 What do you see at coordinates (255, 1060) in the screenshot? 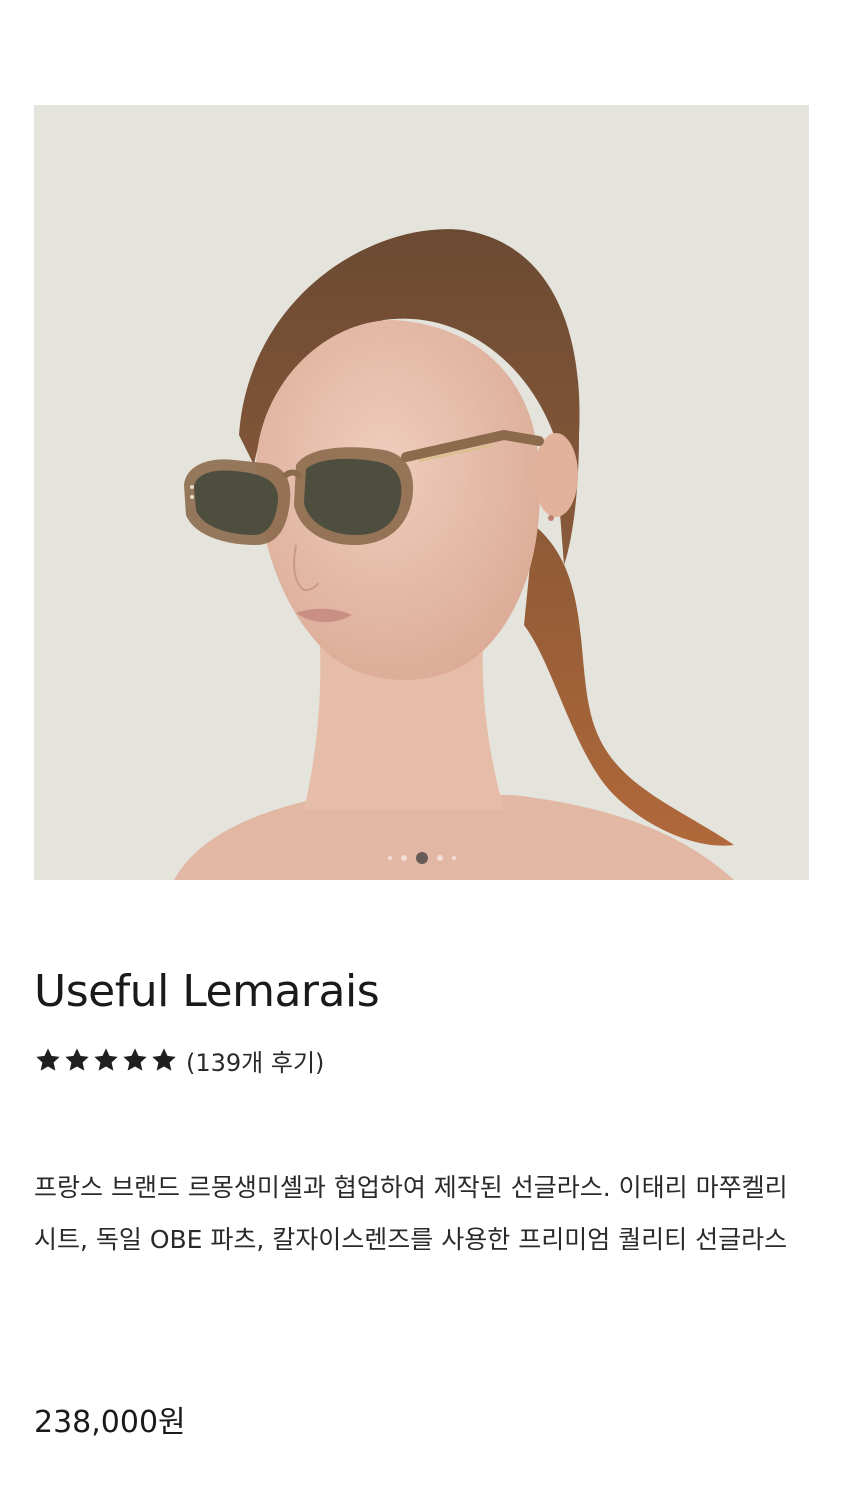
I see `review-count-link: (139개 후기)` at bounding box center [255, 1060].